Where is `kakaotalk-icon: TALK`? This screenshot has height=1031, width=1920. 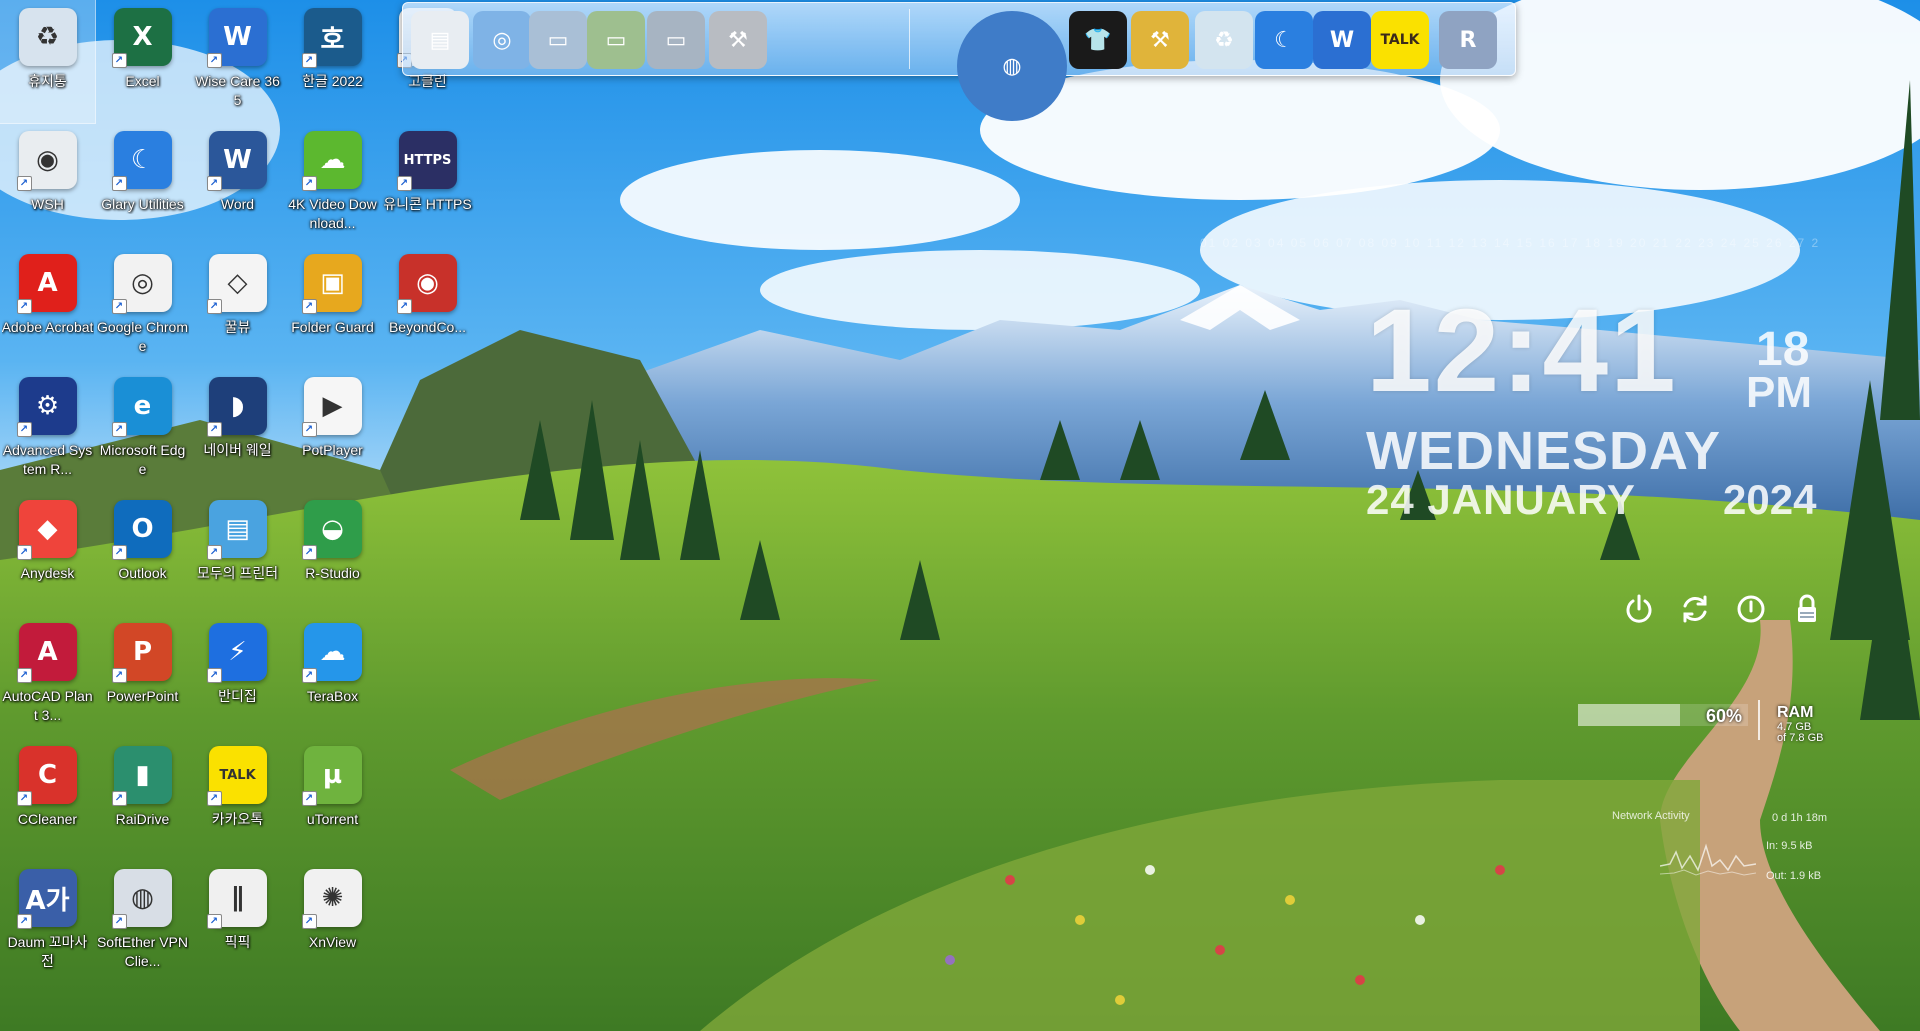 kakaotalk-icon: TALK is located at coordinates (1400, 40).